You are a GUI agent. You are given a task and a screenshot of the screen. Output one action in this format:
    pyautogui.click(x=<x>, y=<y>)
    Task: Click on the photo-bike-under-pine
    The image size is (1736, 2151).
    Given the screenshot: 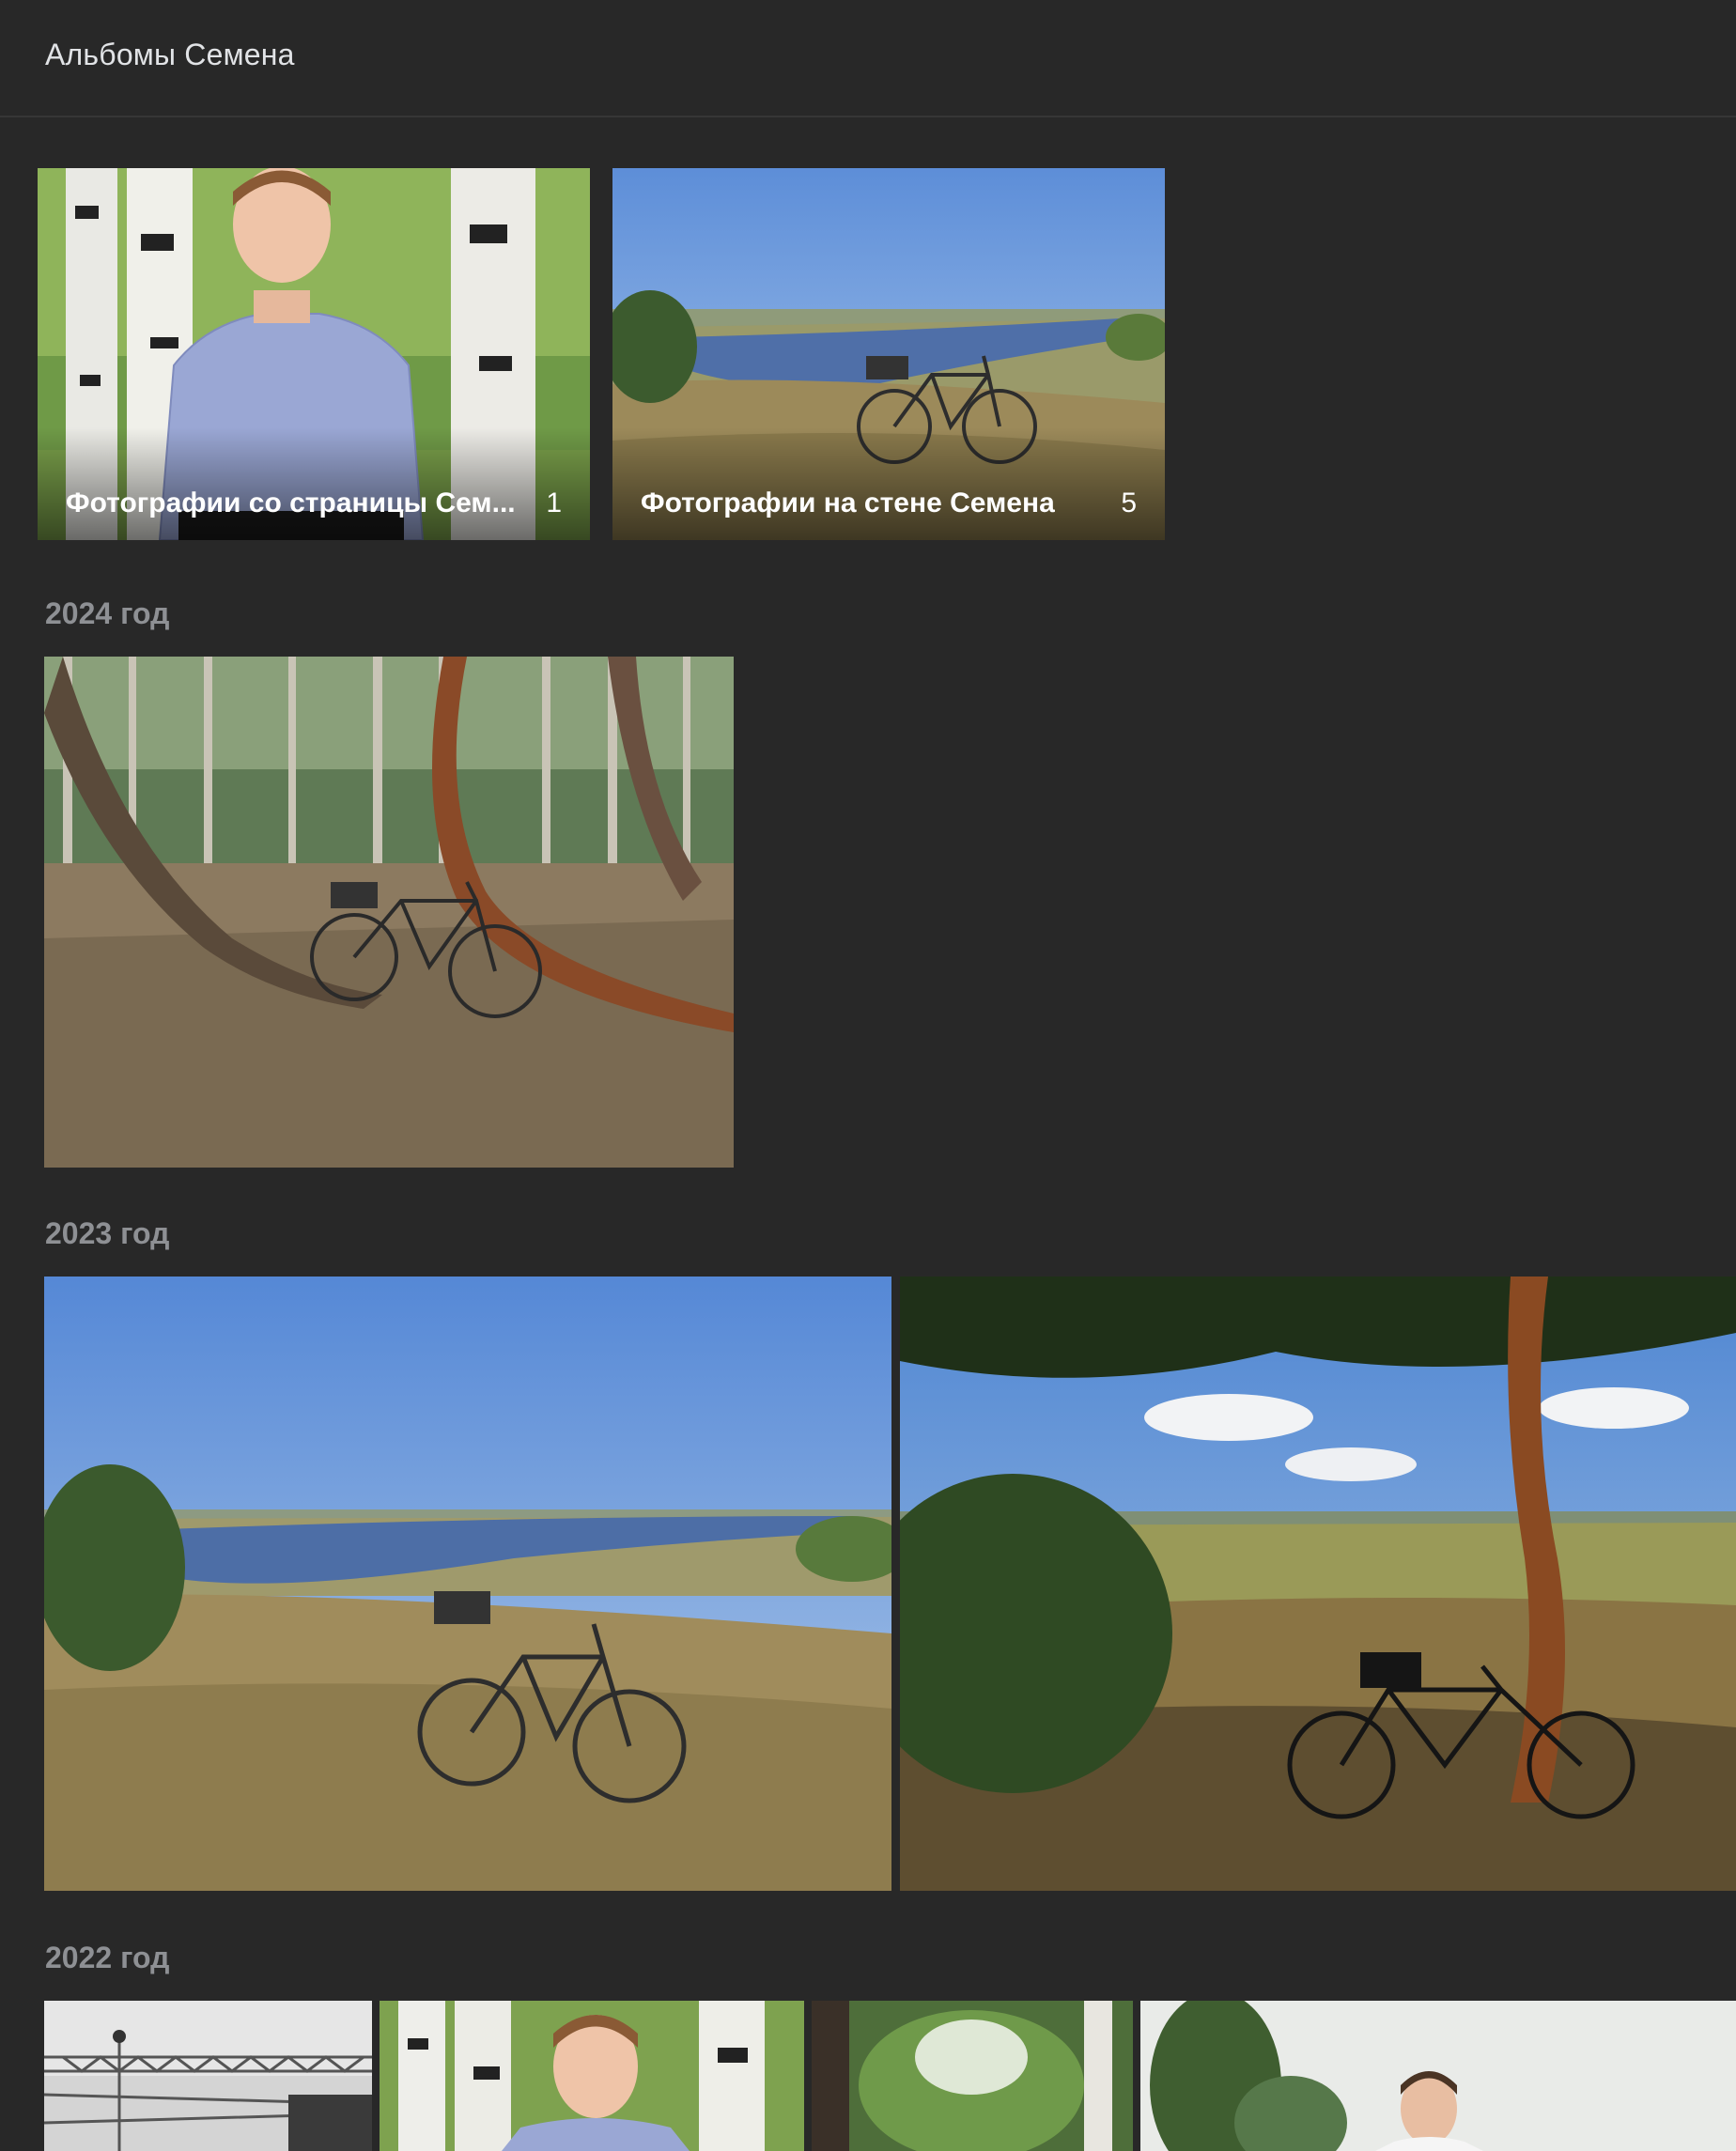 What is the action you would take?
    pyautogui.click(x=1318, y=1584)
    